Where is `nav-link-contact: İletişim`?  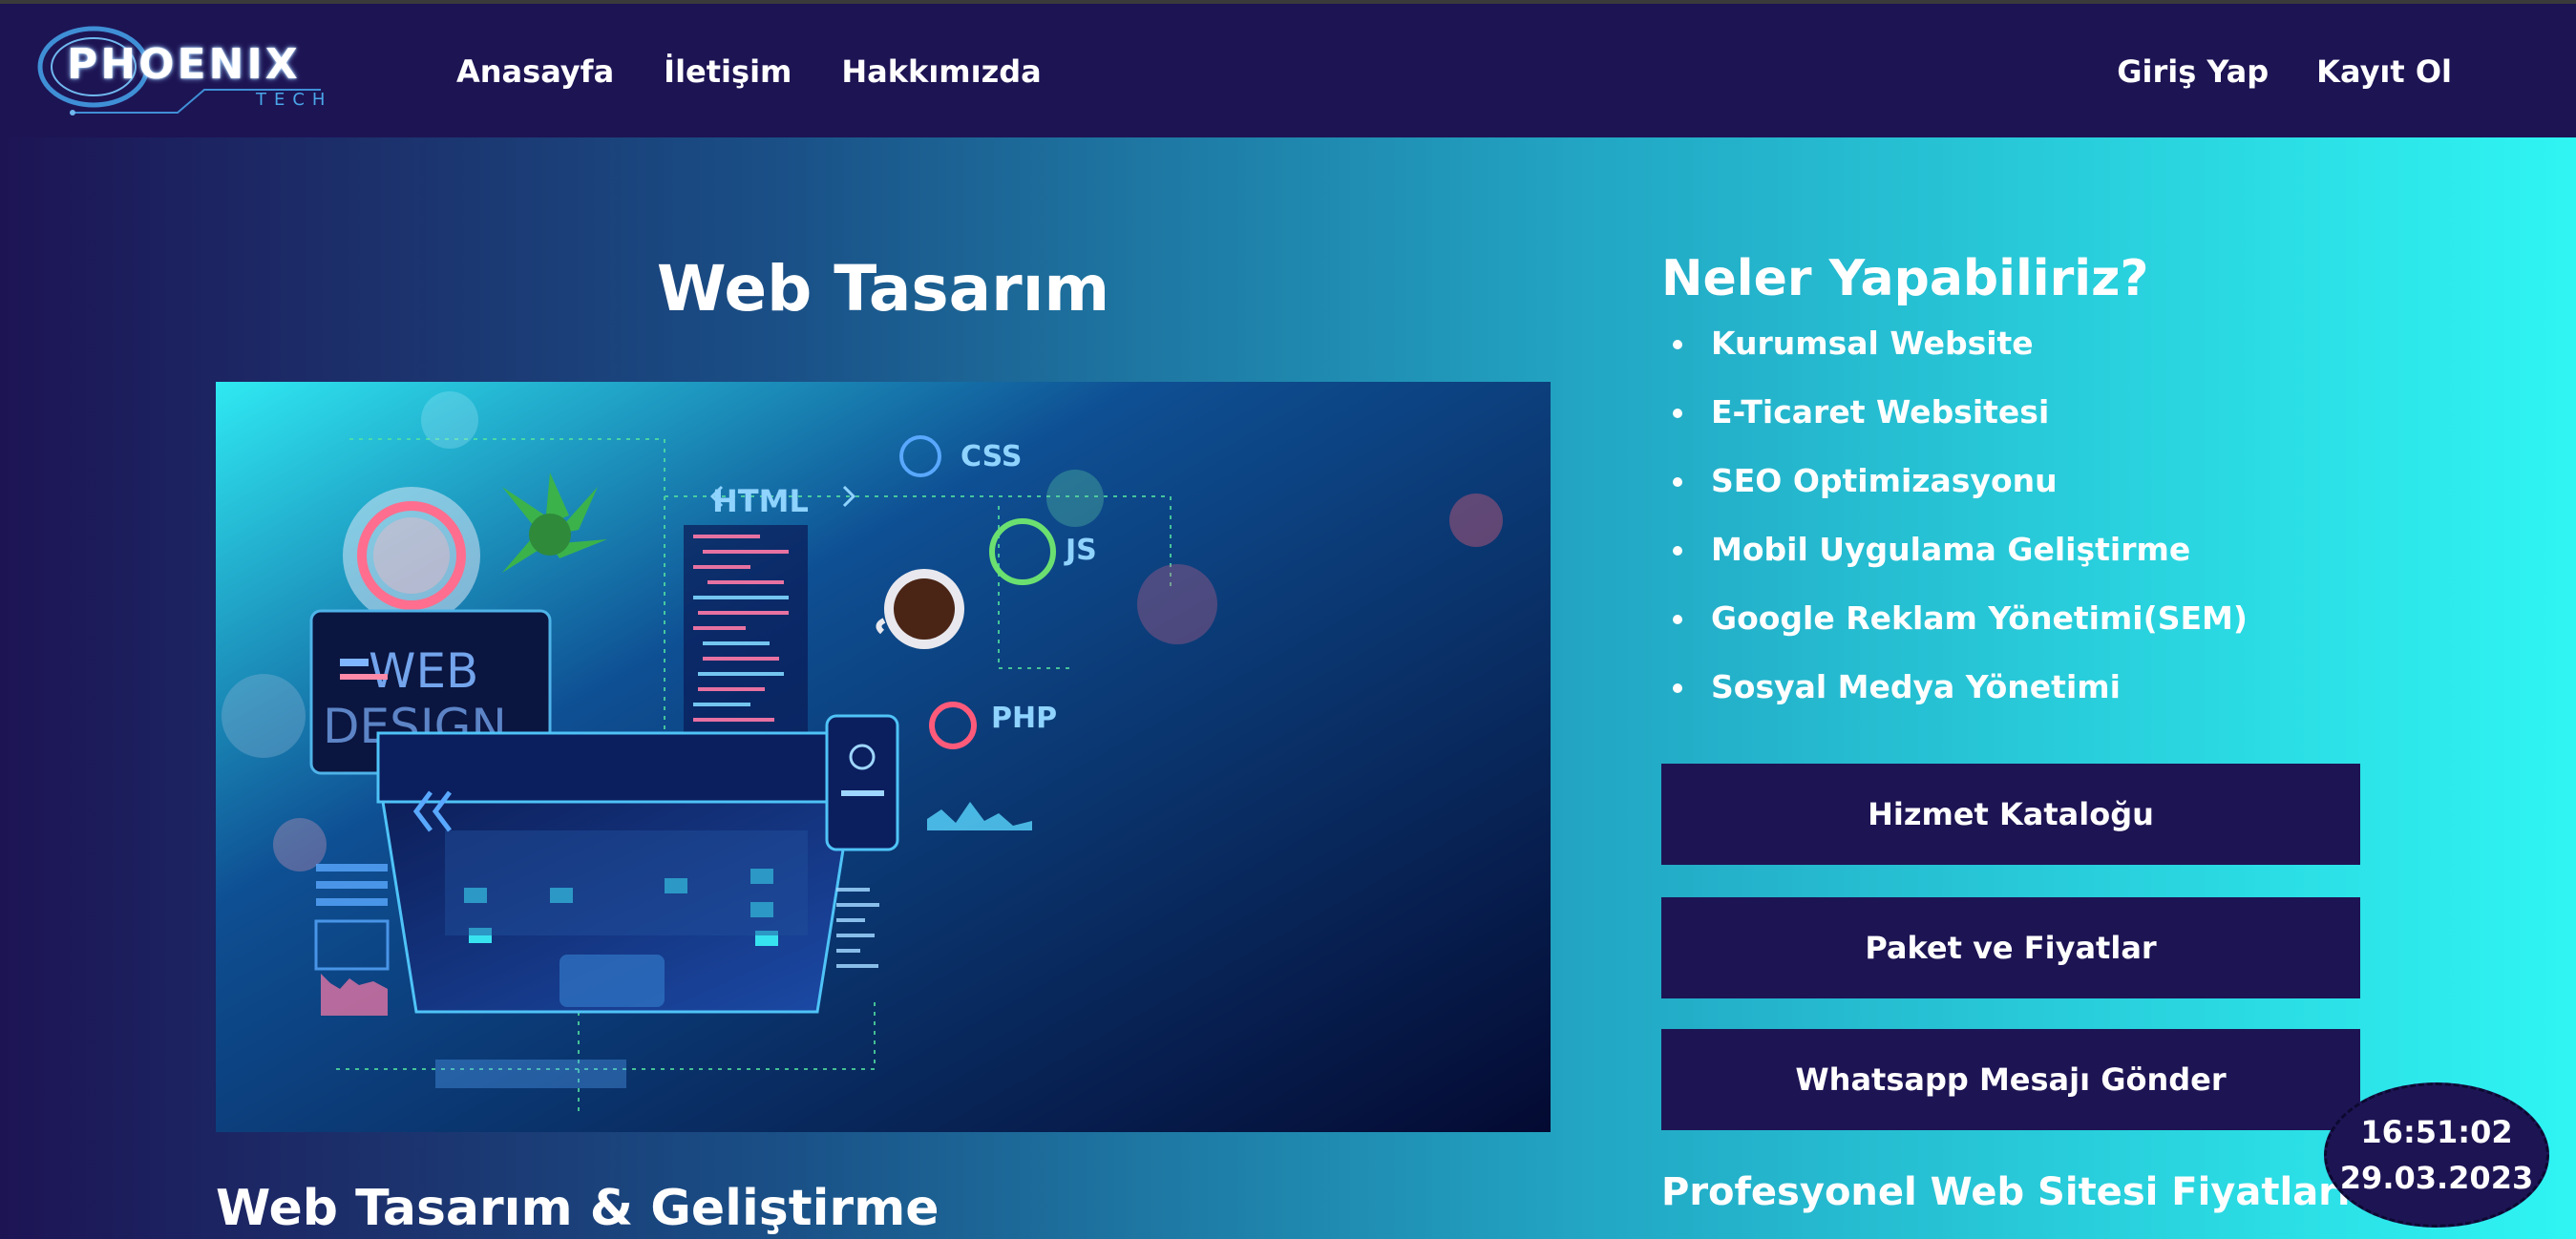 nav-link-contact: İletişim is located at coordinates (728, 72).